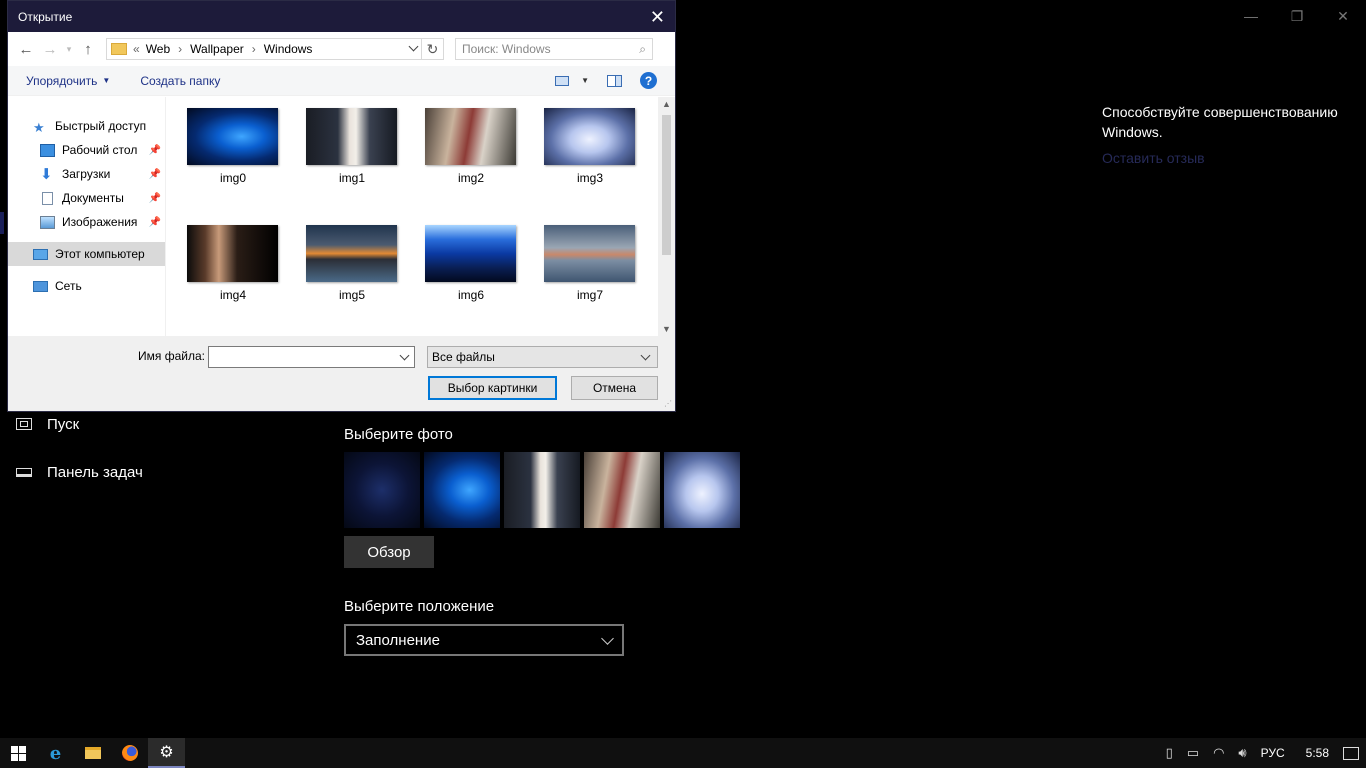 This screenshot has height=768, width=1366. What do you see at coordinates (1218, 753) in the screenshot?
I see `wifi-icon: ◠` at bounding box center [1218, 753].